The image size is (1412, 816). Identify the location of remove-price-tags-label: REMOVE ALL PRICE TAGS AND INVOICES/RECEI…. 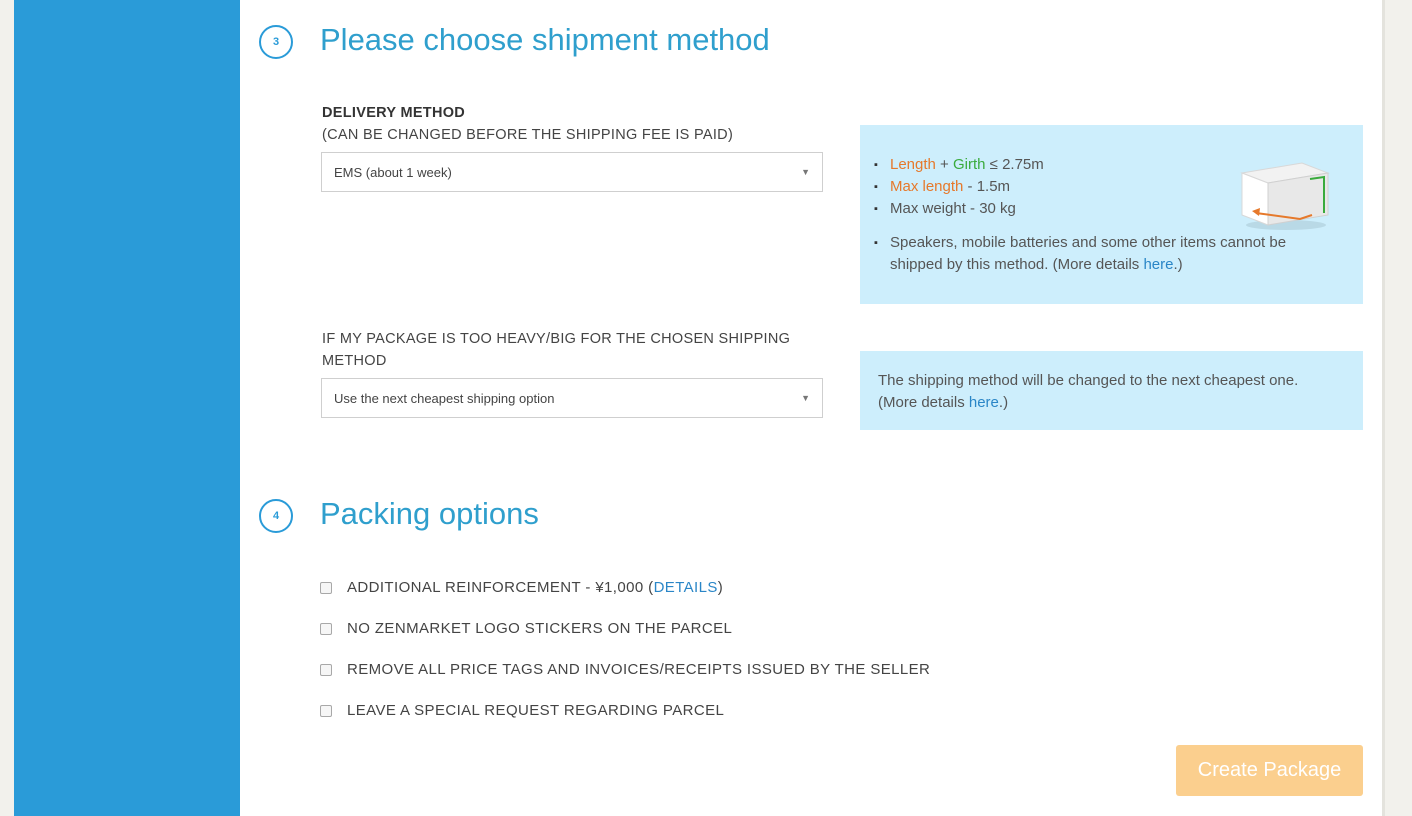
(639, 669).